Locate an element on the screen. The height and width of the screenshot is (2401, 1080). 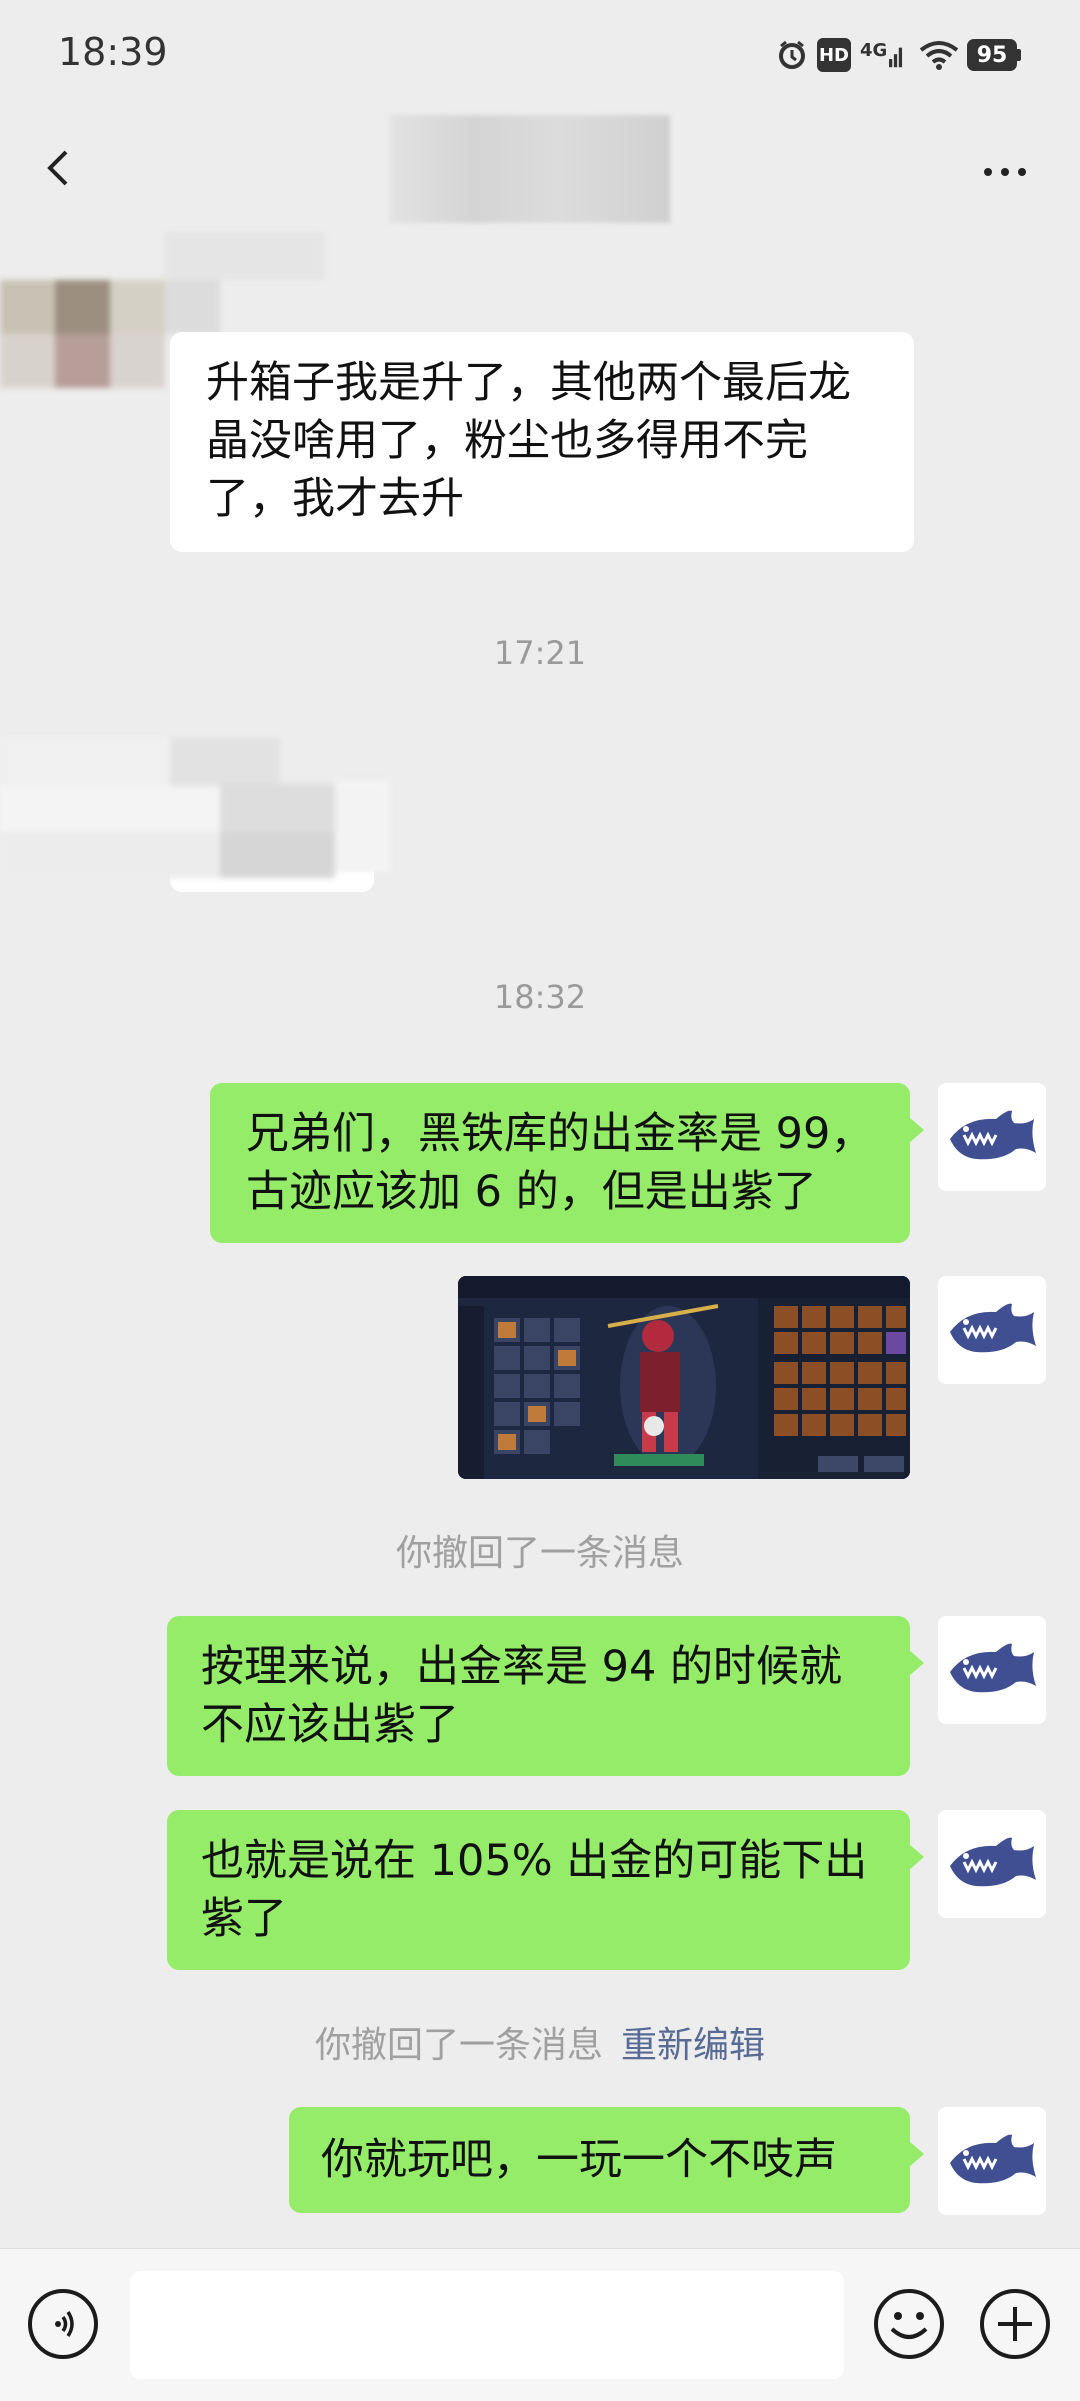
voice-icon is located at coordinates (64, 2324).